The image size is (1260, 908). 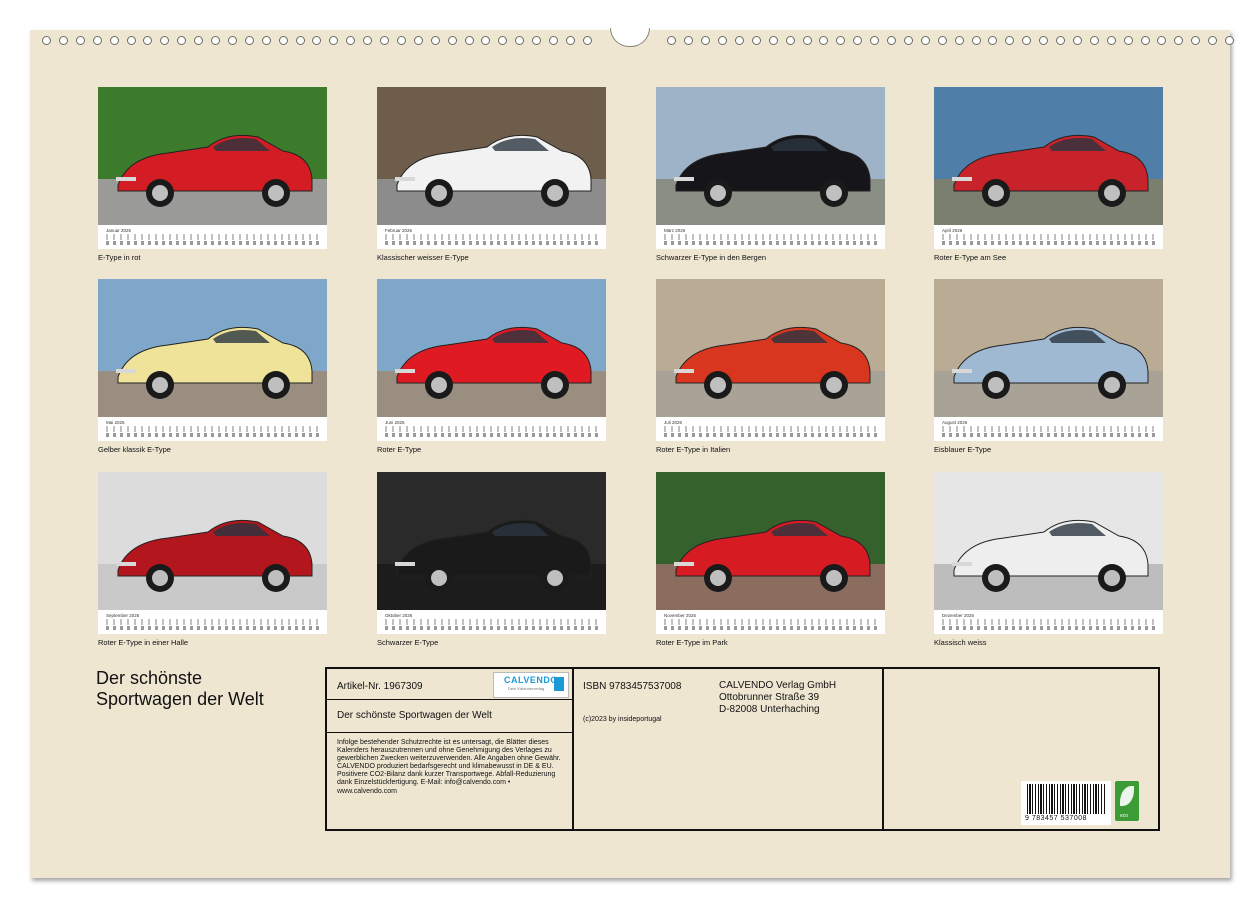 I want to click on month-calendar-strip: April 2026, so click(x=1048, y=237).